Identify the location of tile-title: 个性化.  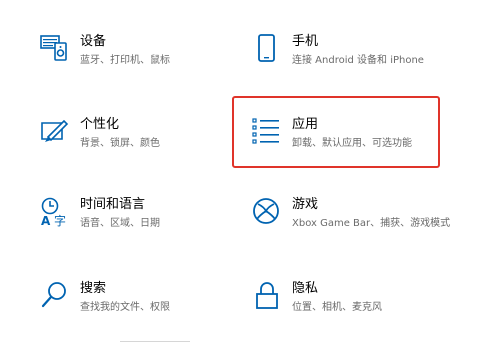
(100, 124).